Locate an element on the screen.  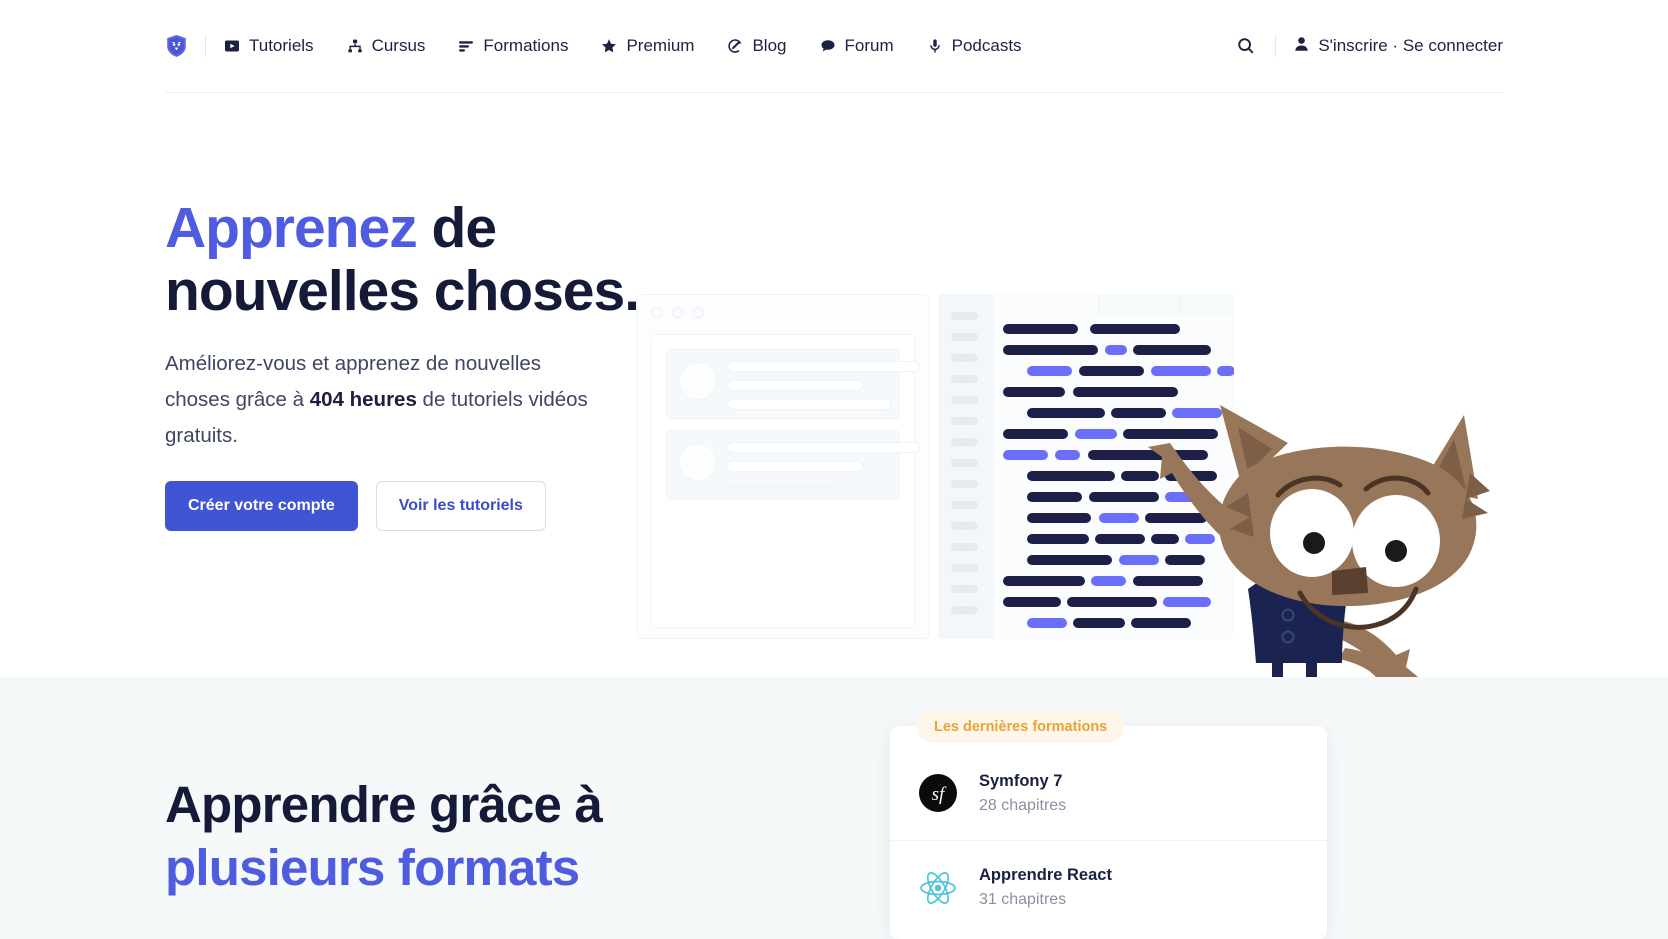
speech-bubble-icon is located at coordinates (828, 46).